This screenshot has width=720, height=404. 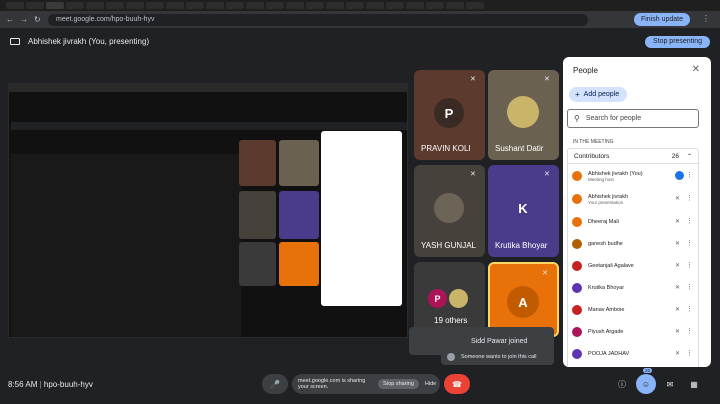 What do you see at coordinates (696, 69) in the screenshot?
I see `close-icon: ✕` at bounding box center [696, 69].